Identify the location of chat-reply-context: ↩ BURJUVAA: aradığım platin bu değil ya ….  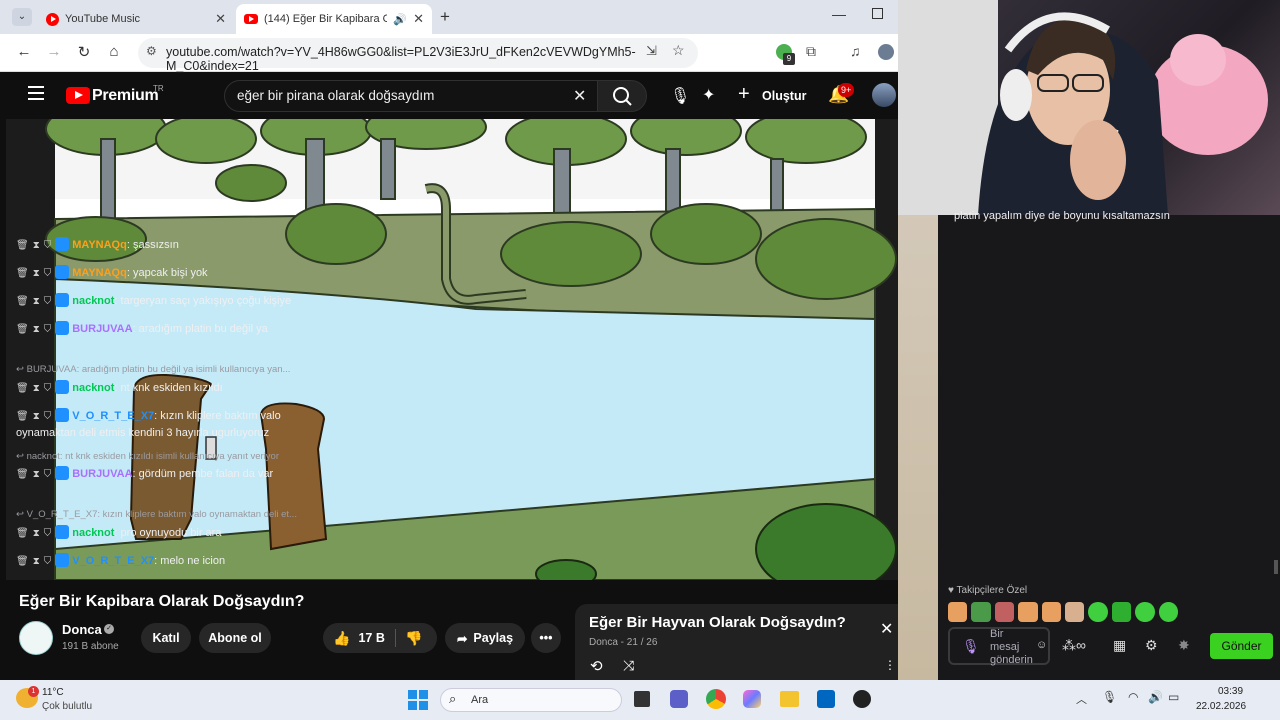
(174, 369).